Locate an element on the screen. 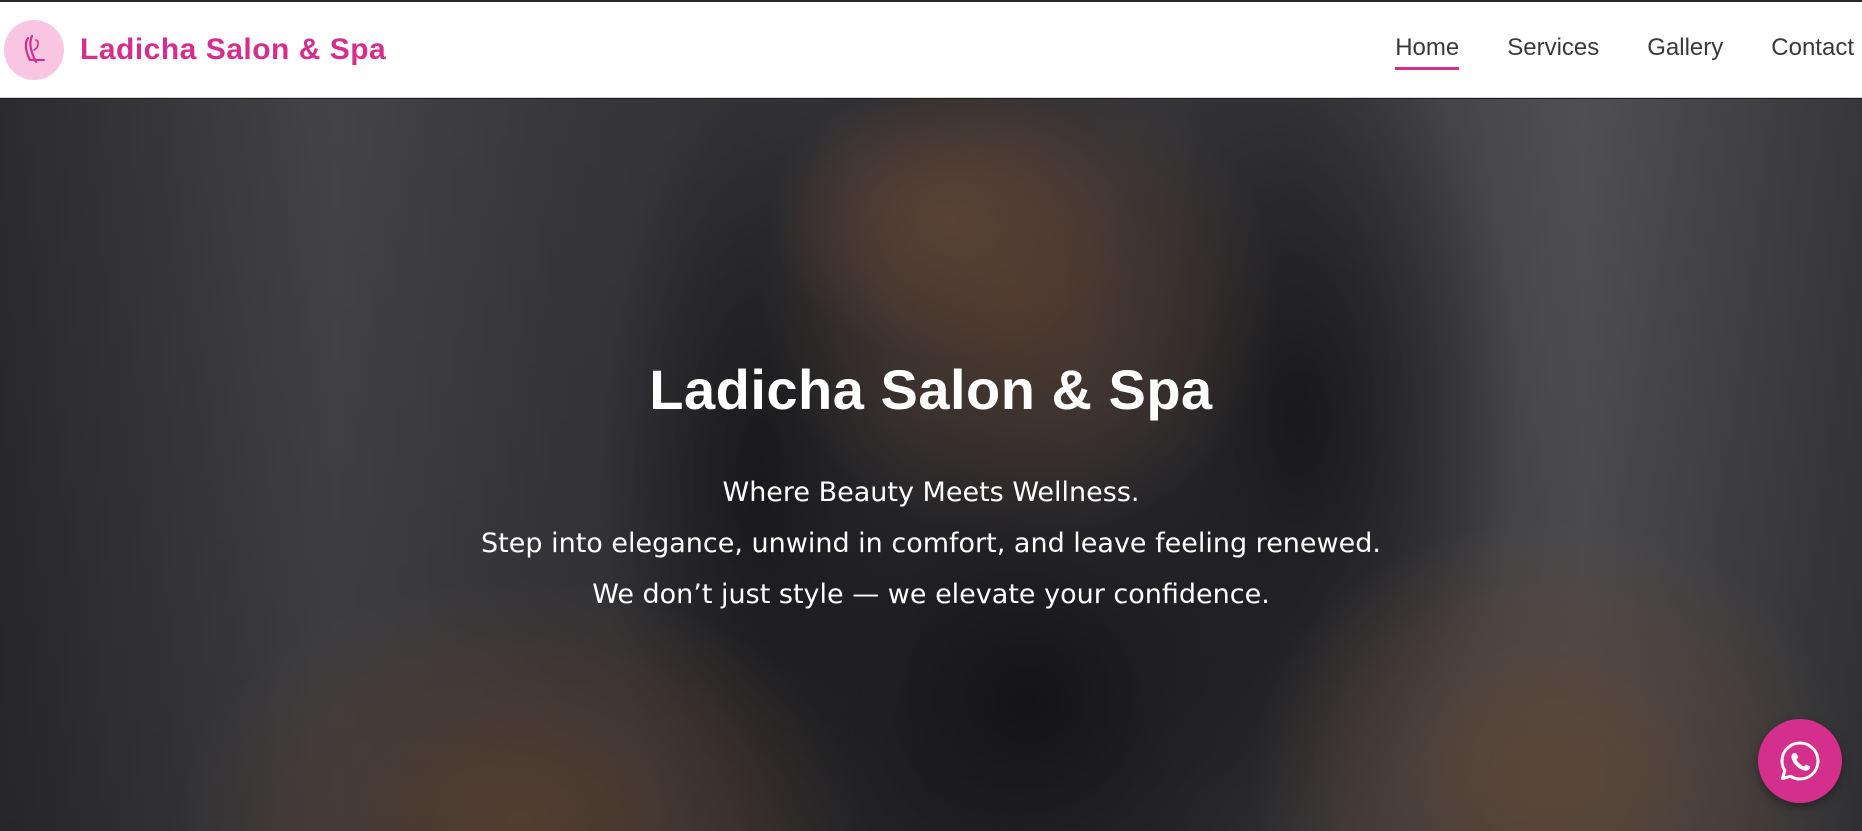  hero-tagline: Where Beauty Meets Wellness. is located at coordinates (931, 492).